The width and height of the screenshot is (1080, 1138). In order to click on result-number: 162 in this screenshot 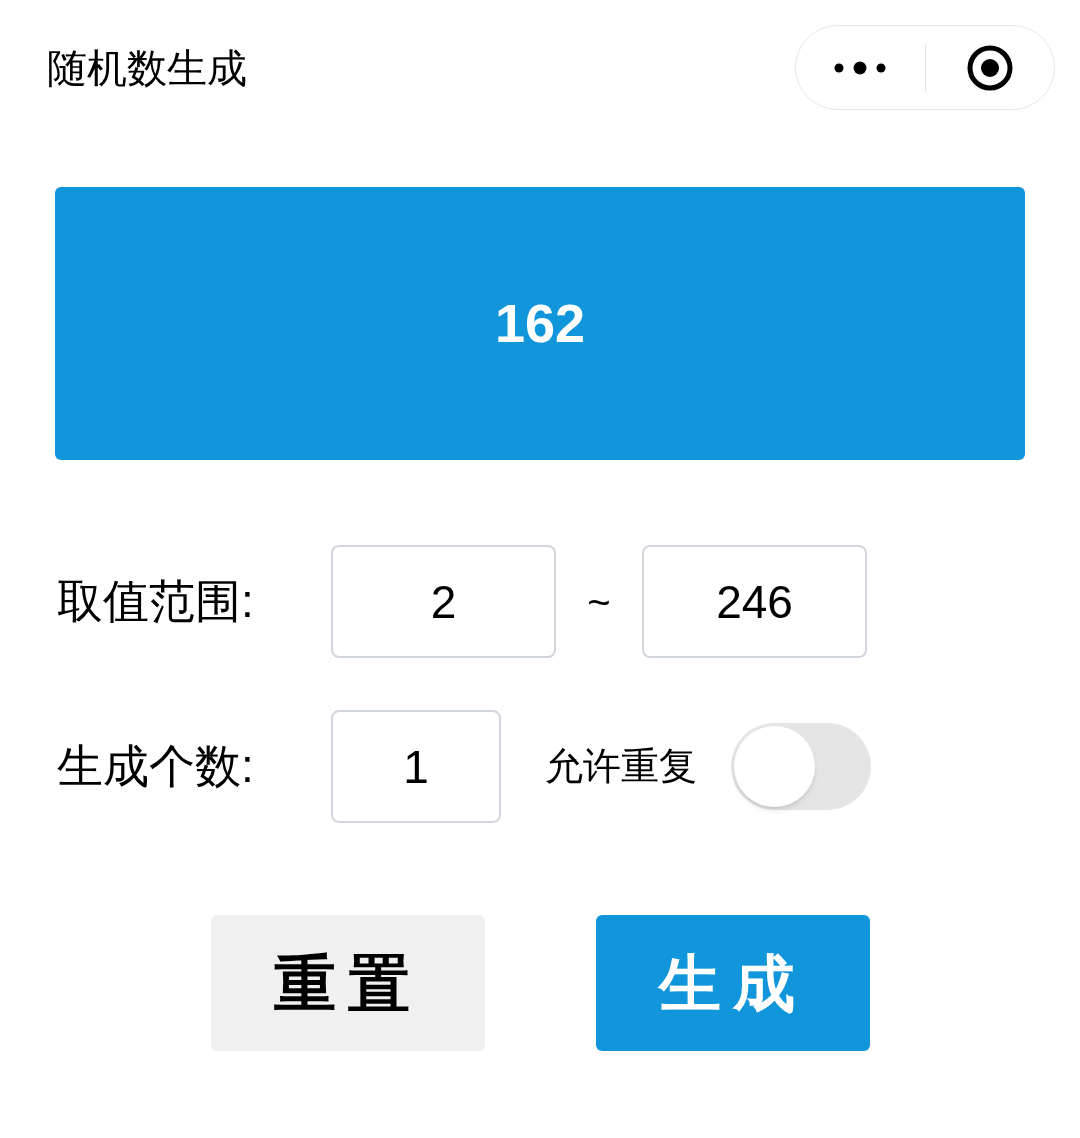, I will do `click(540, 323)`.